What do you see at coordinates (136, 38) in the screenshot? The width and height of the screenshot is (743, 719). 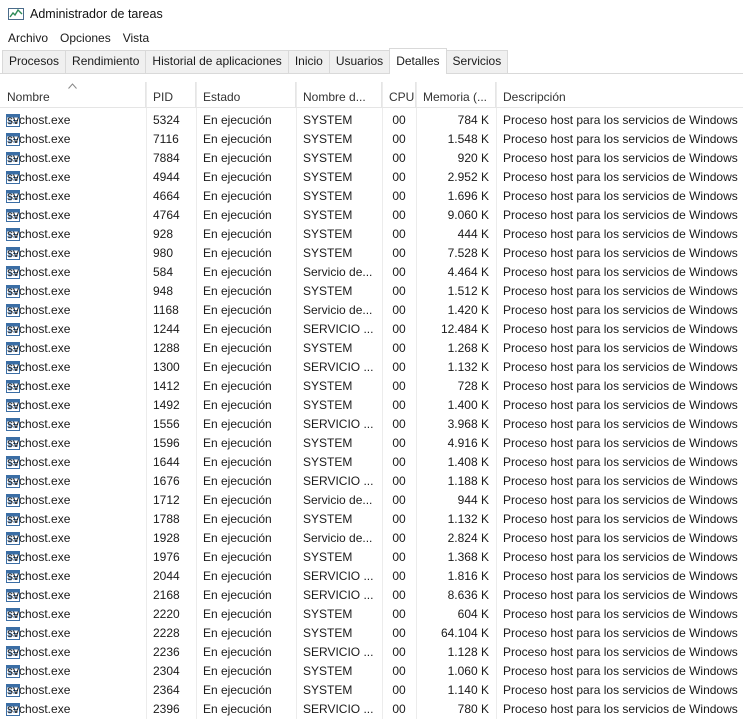 I see `menu-vista: Vista` at bounding box center [136, 38].